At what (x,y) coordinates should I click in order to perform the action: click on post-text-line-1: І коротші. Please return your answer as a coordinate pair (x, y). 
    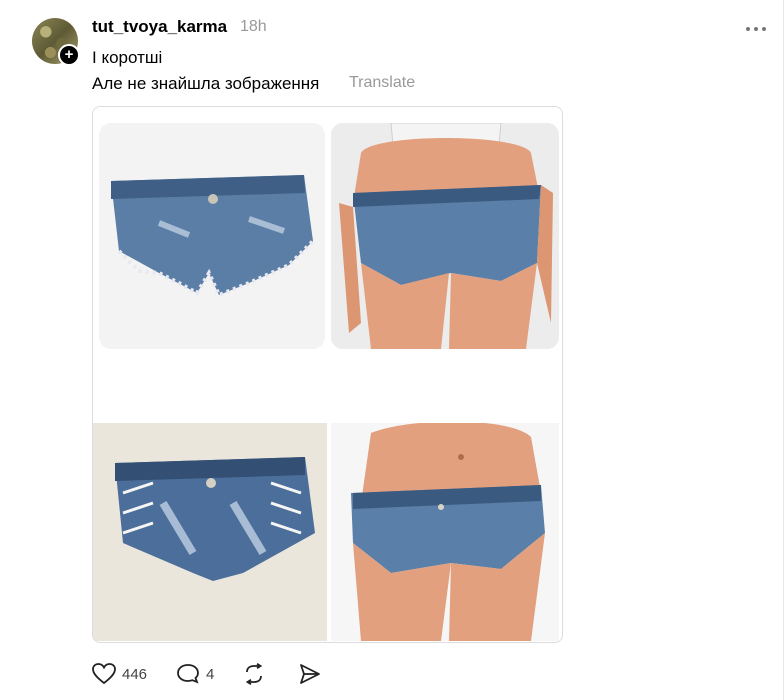
    Looking at the image, I should click on (127, 57).